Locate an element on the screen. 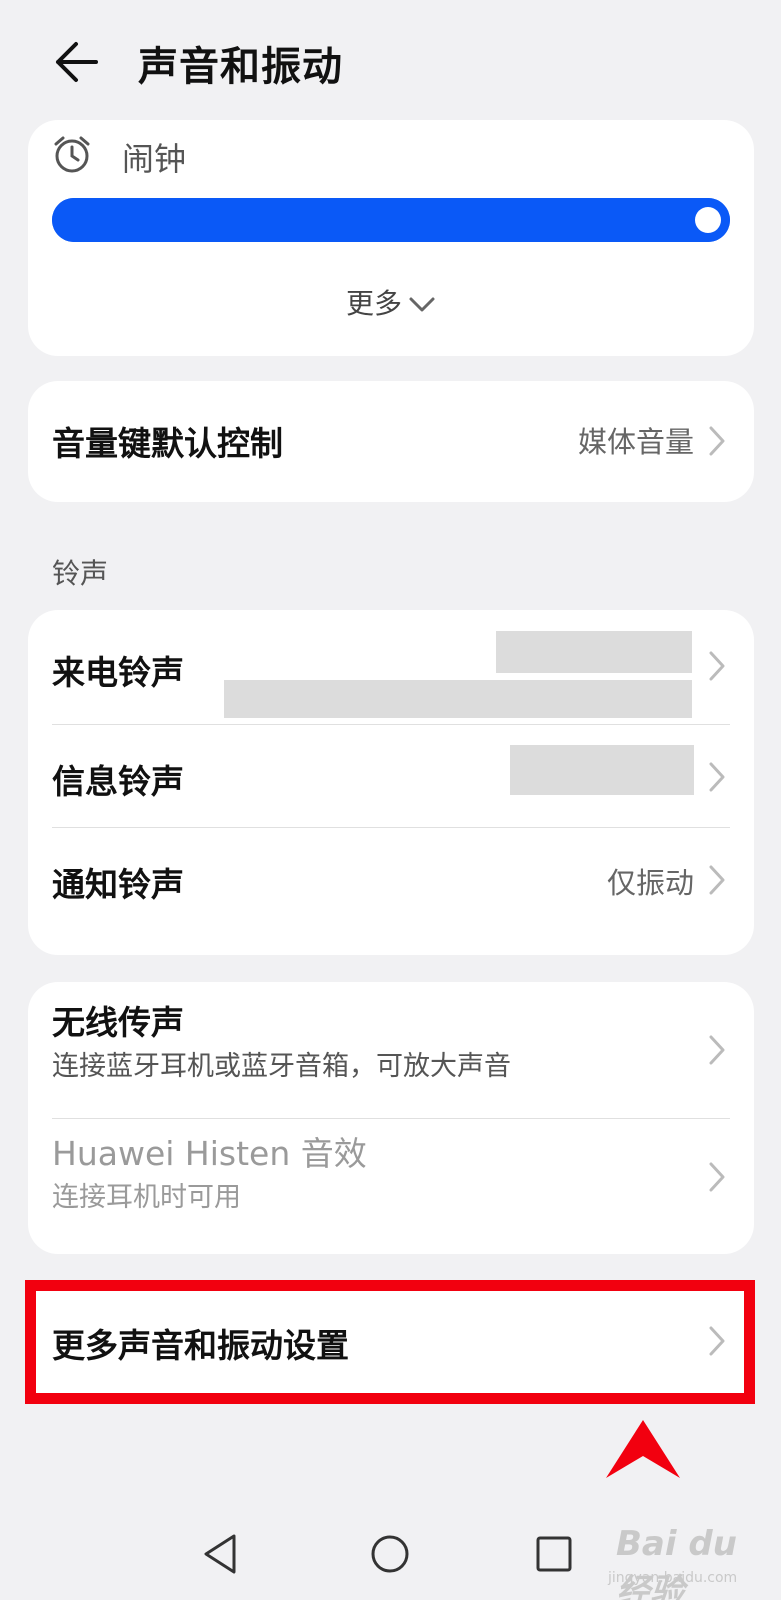  back-button is located at coordinates (78, 62).